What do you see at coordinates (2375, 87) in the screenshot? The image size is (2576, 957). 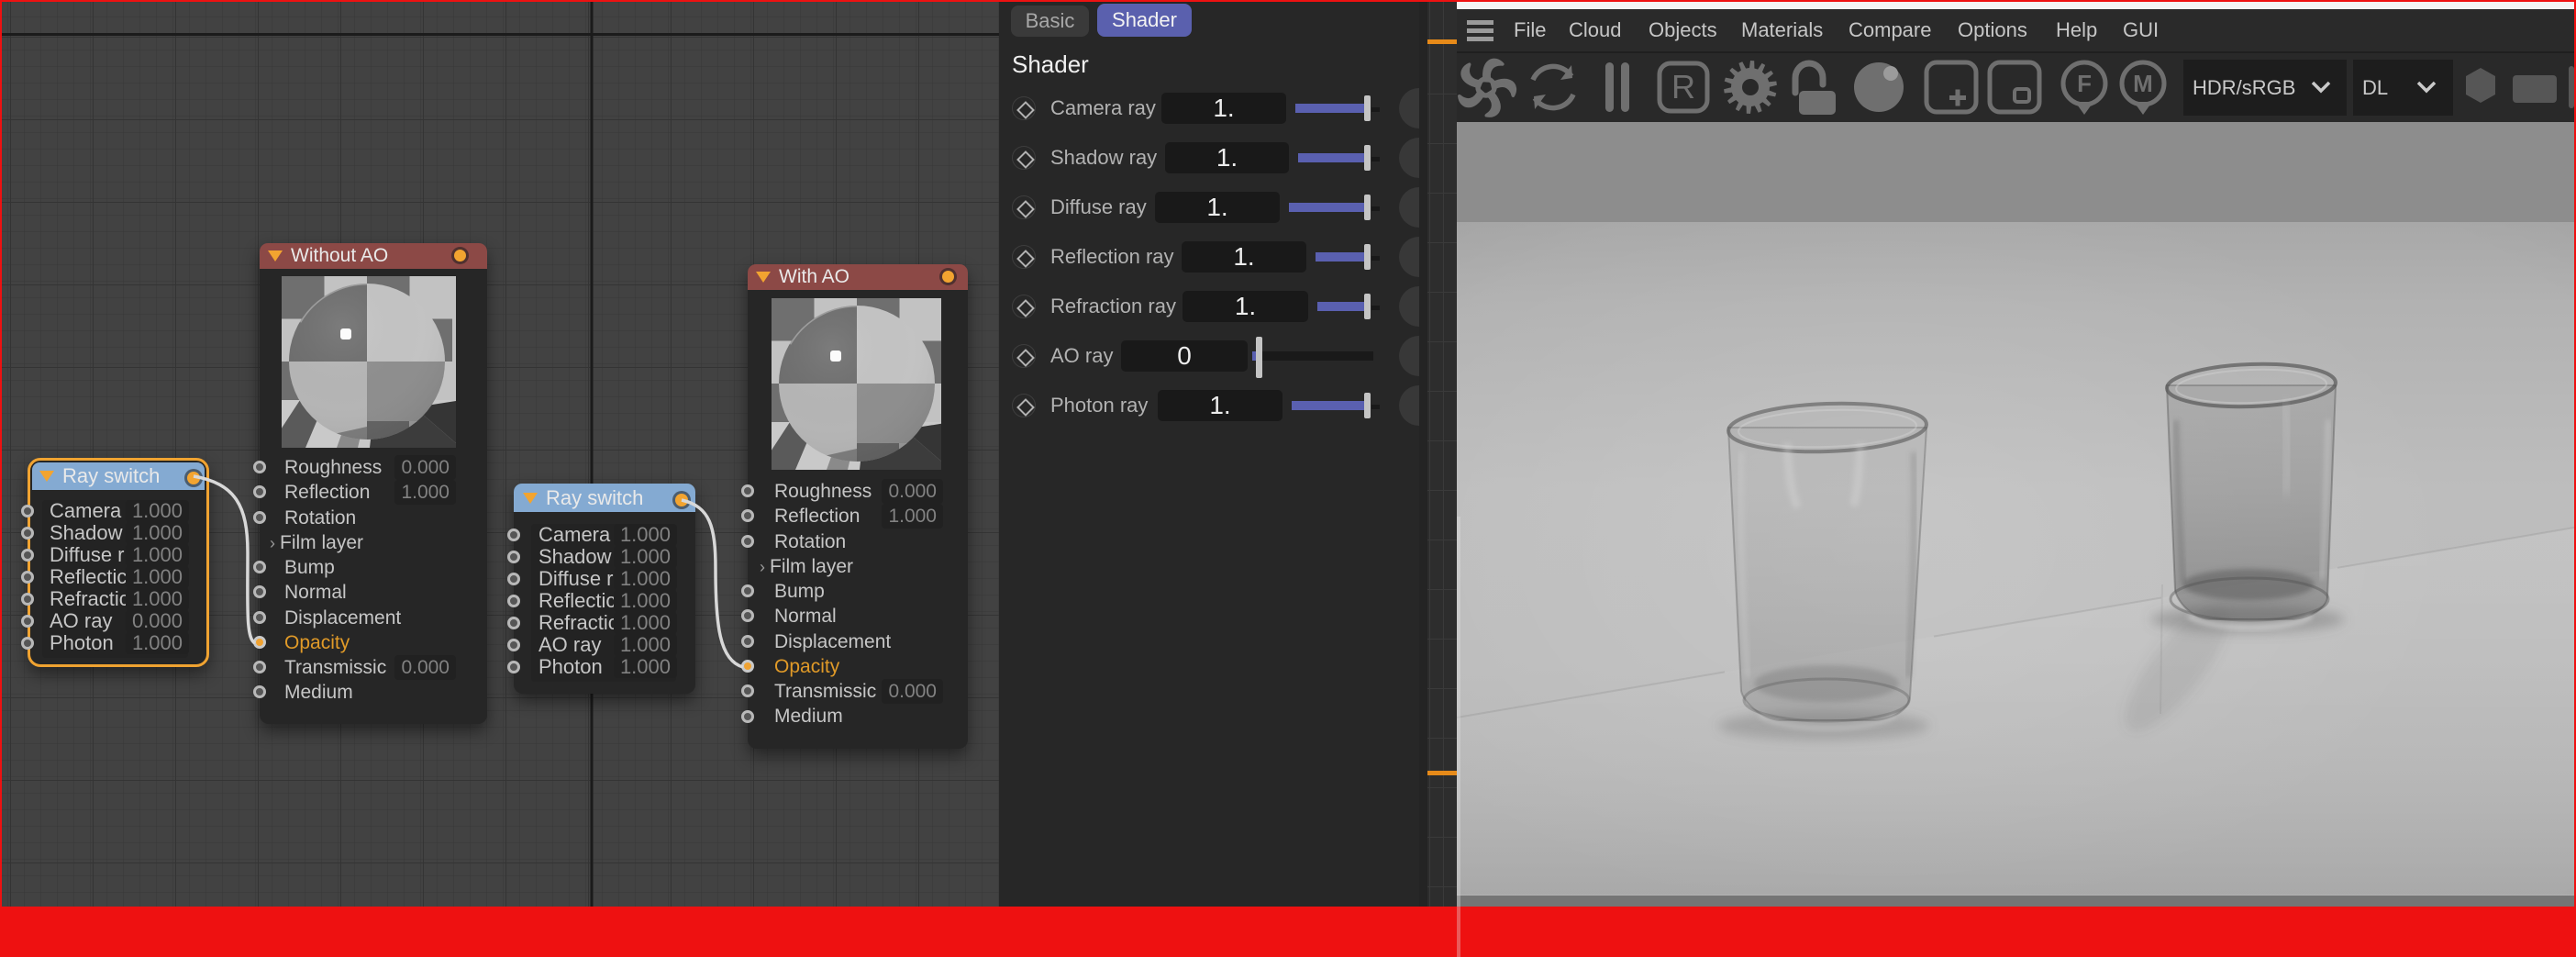 I see `svg-text: DL` at bounding box center [2375, 87].